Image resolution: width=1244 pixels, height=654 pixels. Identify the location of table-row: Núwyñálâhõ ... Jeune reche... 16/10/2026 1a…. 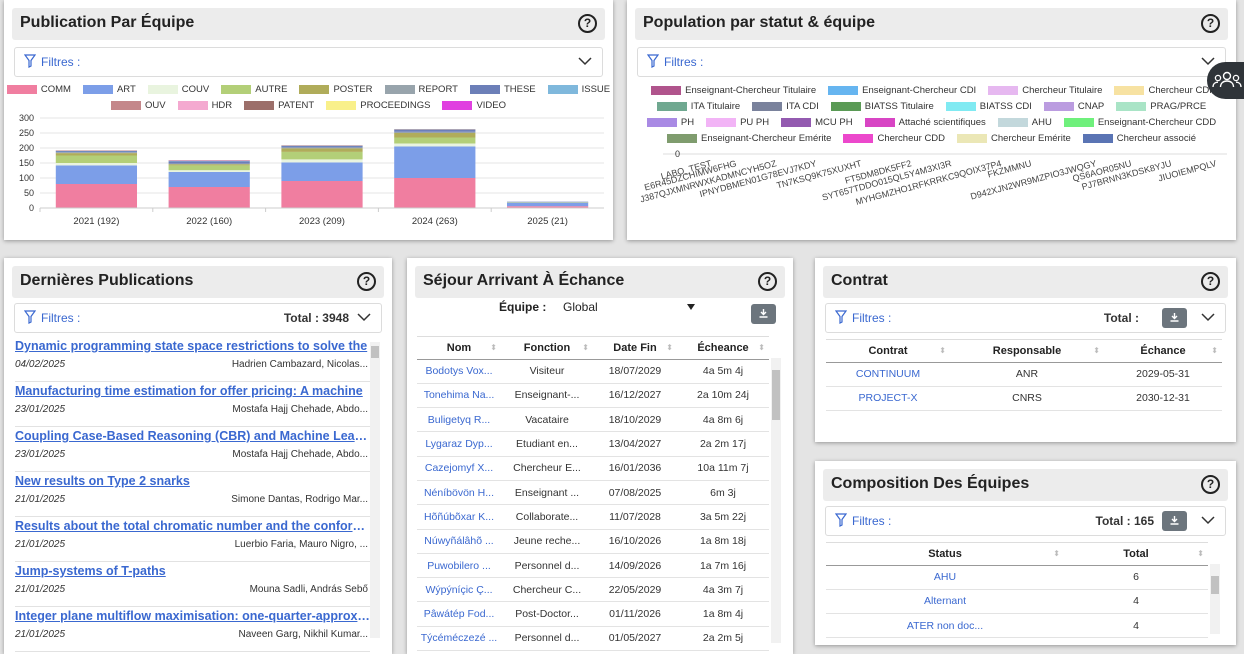
(593, 541).